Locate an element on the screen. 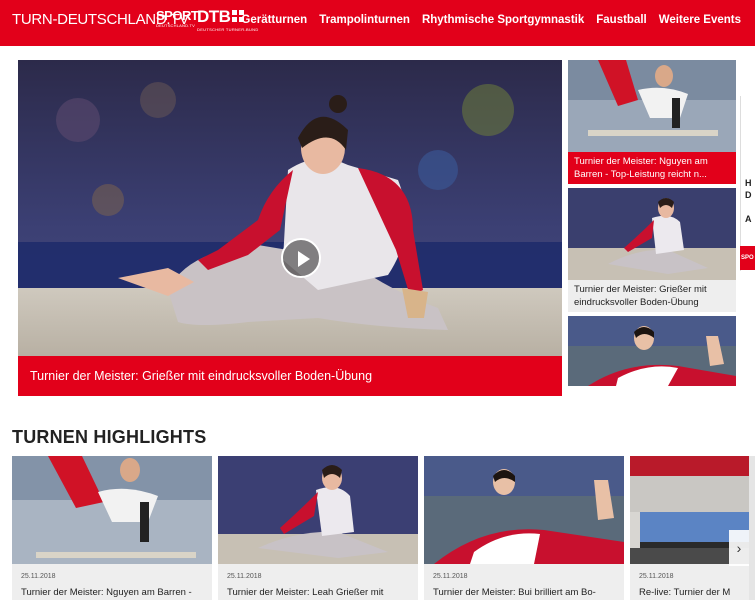  highlight-title: Turnier der Meister: Nguyen am Barren - is located at coordinates (106, 592).